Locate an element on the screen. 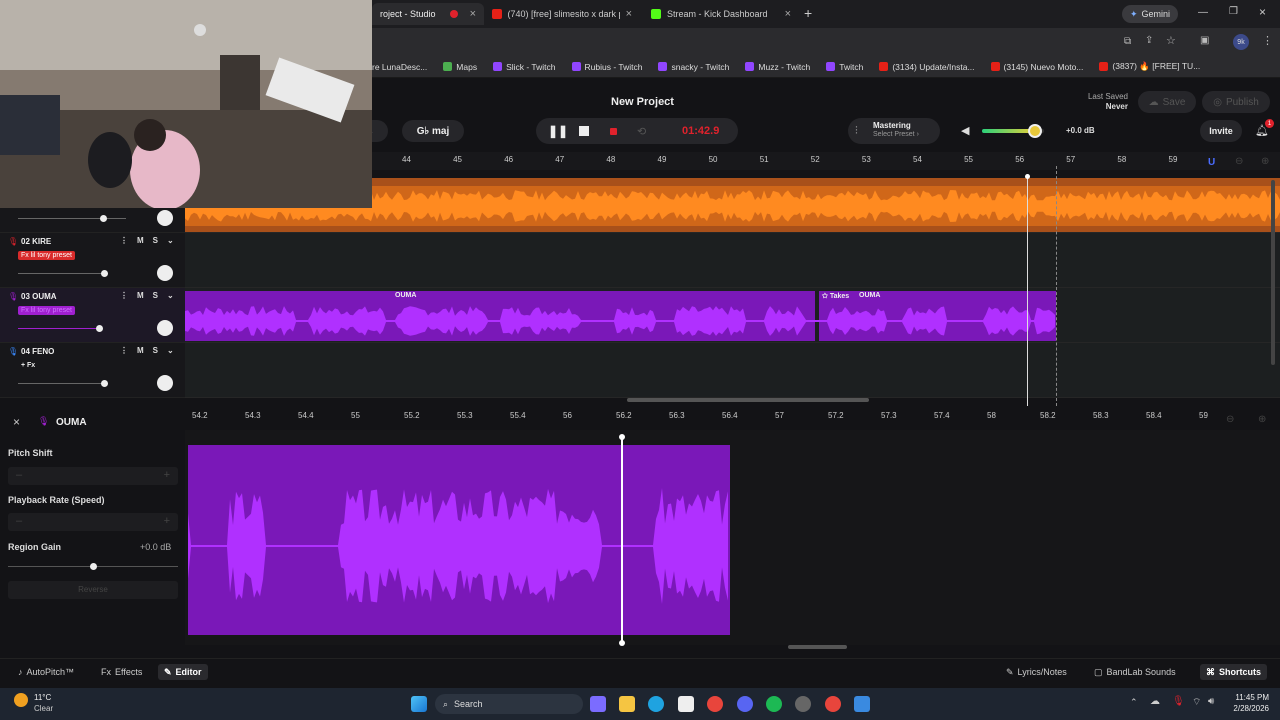 The width and height of the screenshot is (1280, 720). cloud-icon: ☁ is located at coordinates (1155, 701).